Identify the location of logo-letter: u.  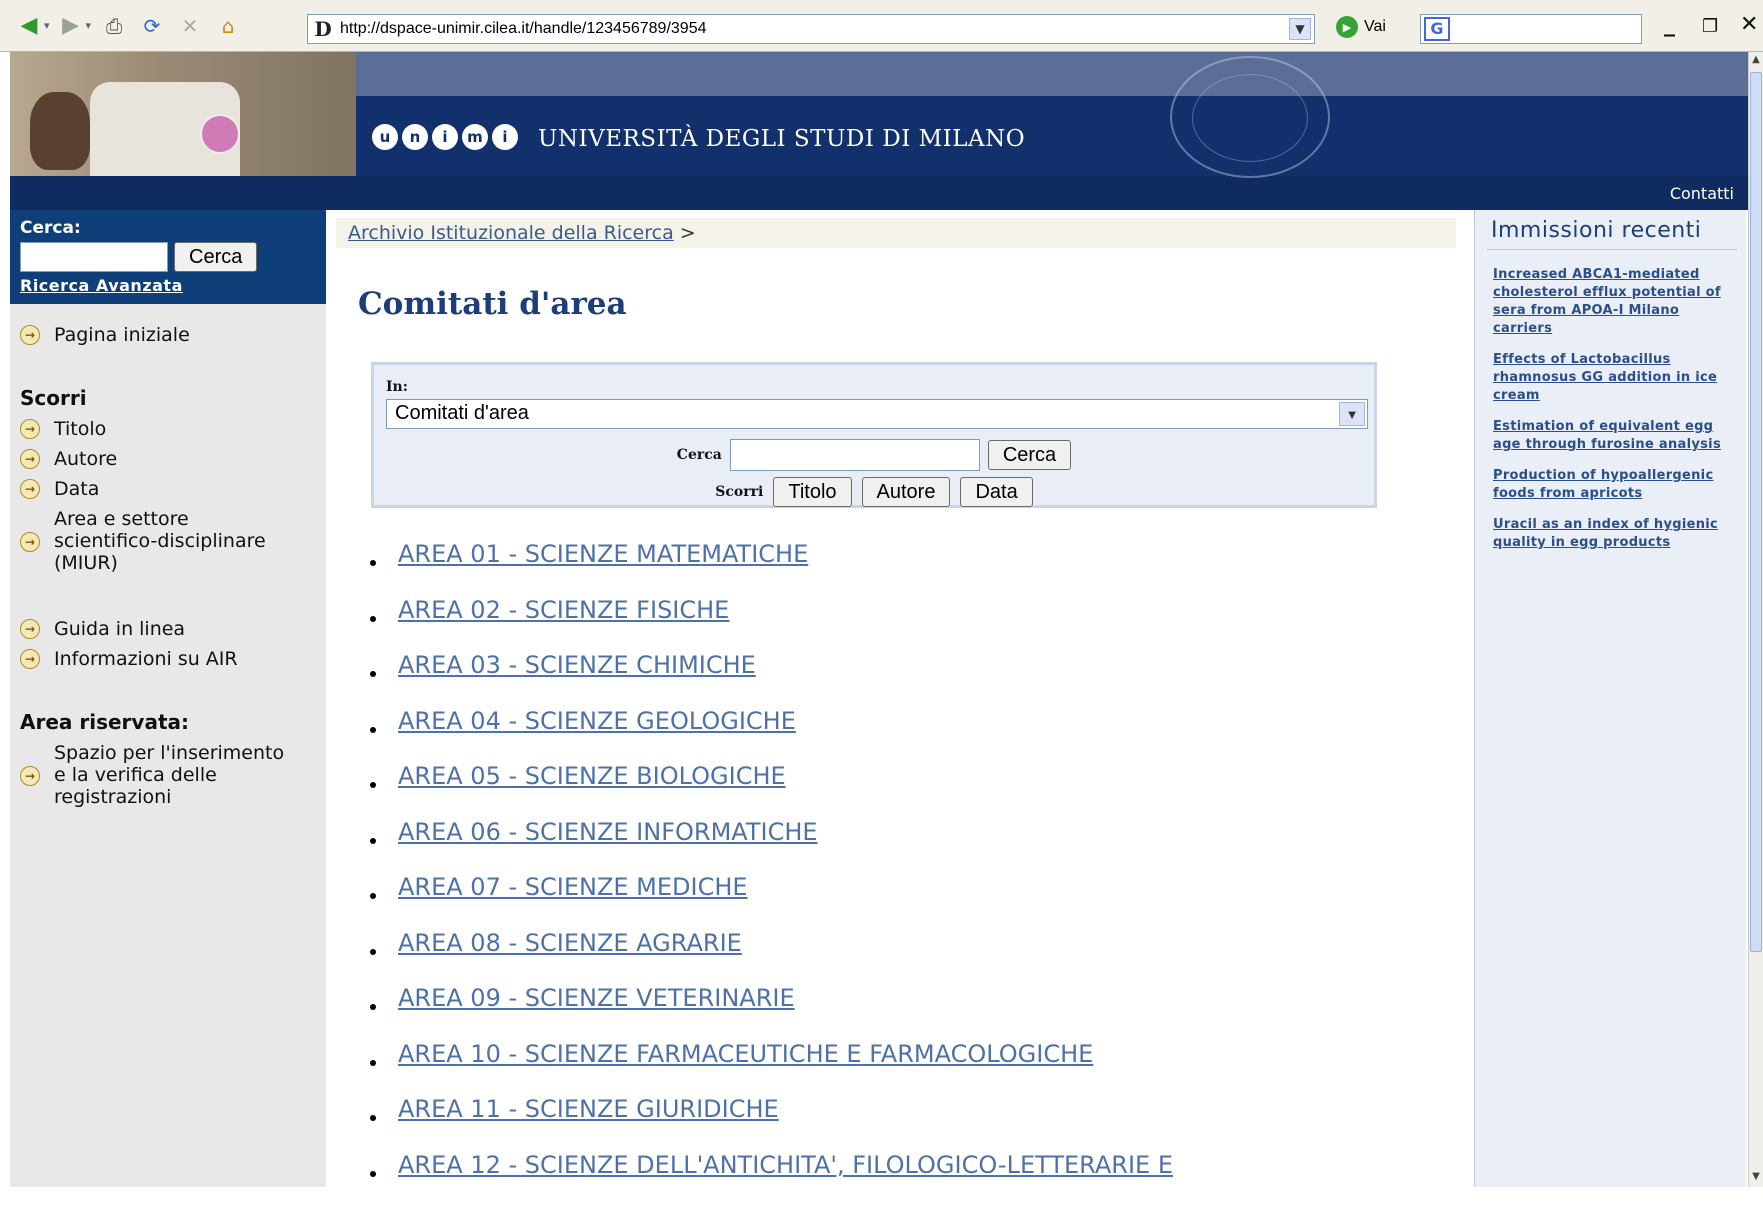
(385, 137).